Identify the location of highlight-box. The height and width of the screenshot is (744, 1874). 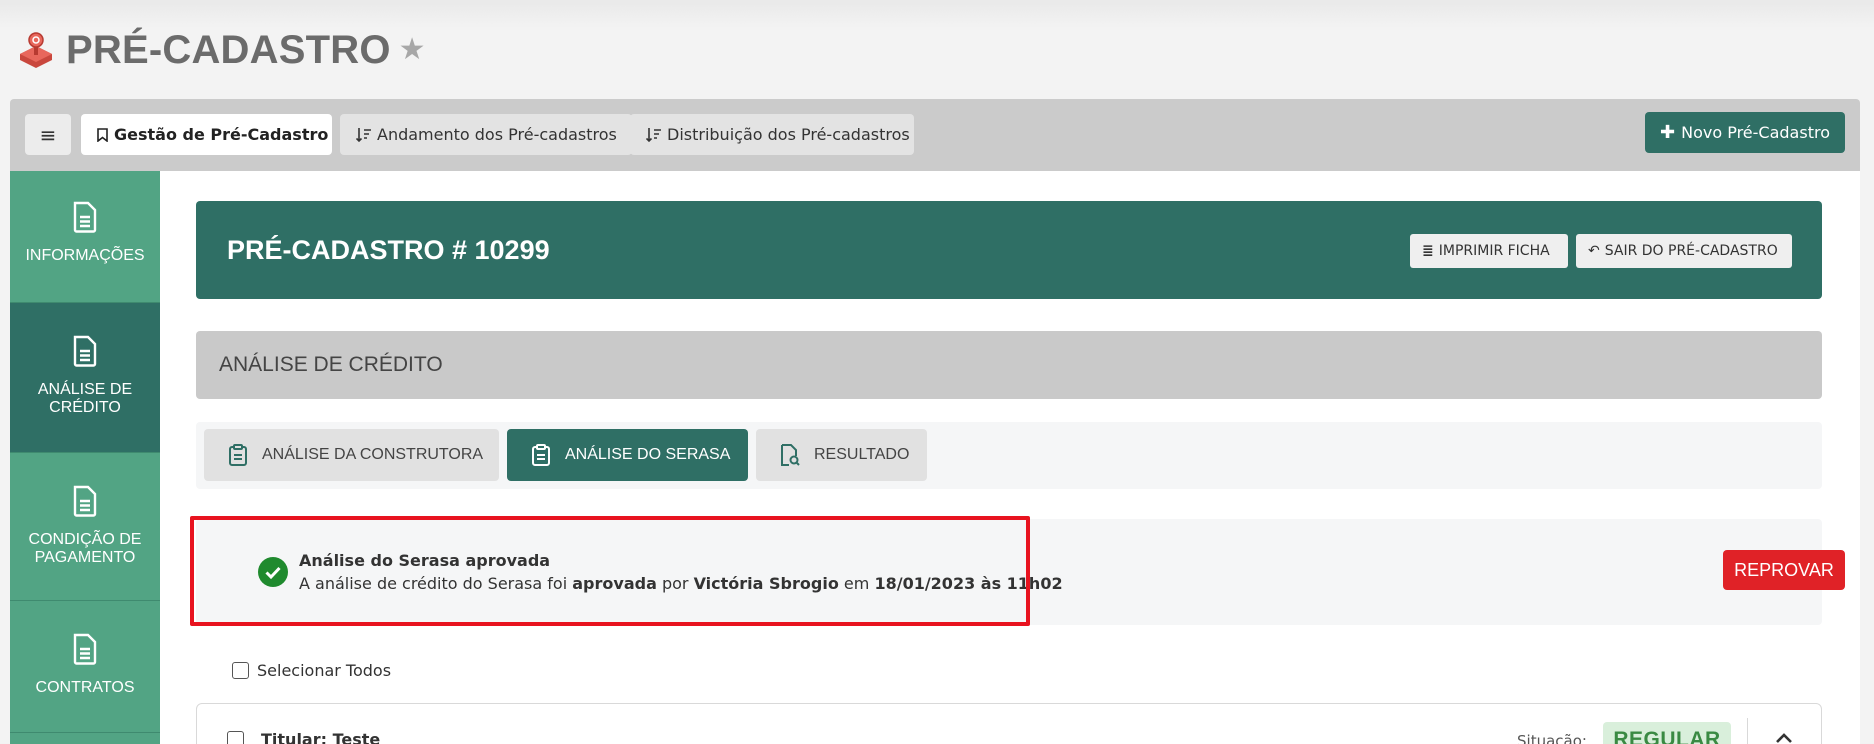
(610, 571).